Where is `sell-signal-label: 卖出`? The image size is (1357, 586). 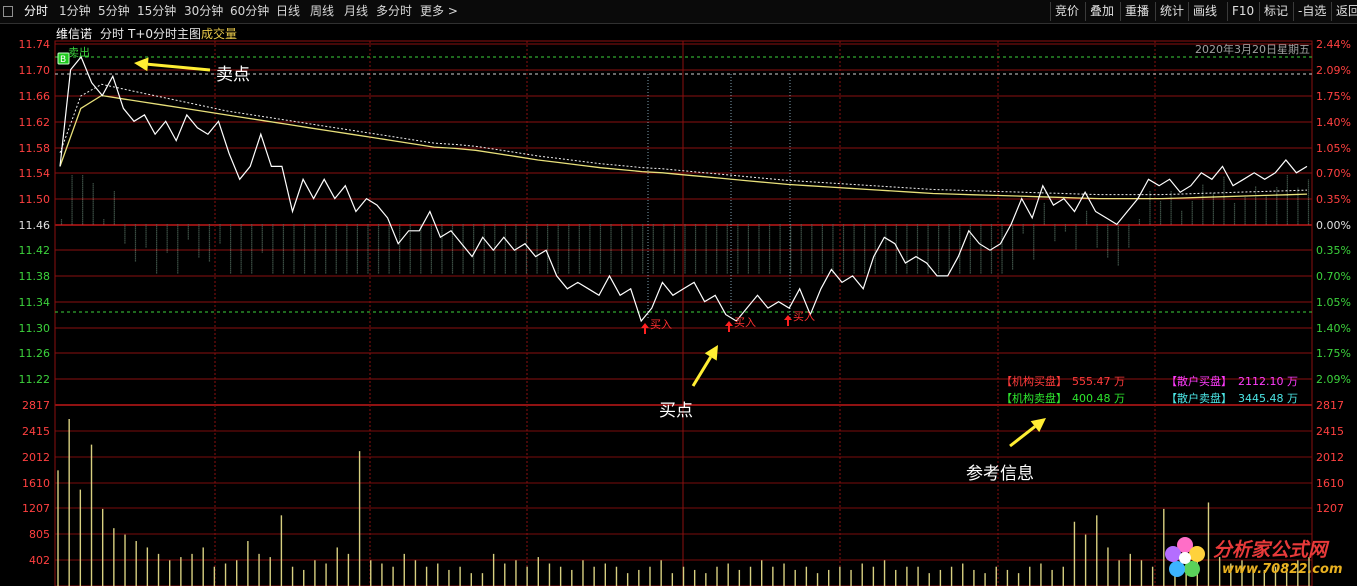
sell-signal-label: 卖出 is located at coordinates (79, 52).